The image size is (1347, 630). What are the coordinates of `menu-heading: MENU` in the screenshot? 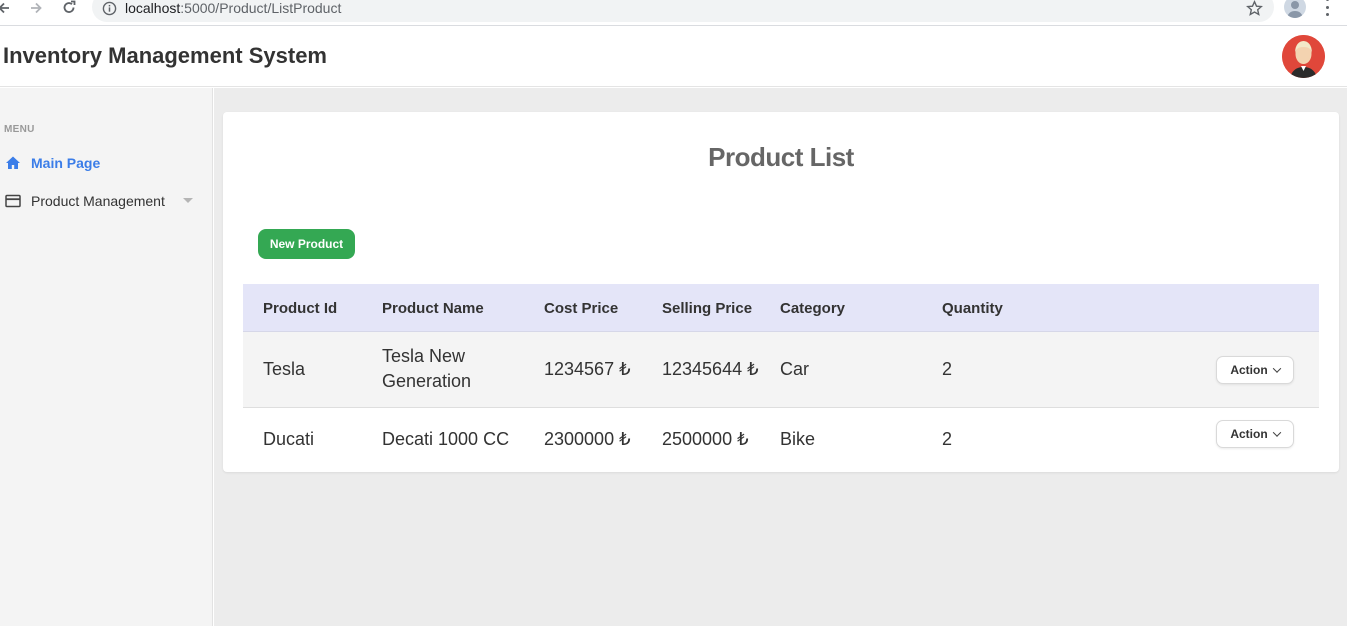 It's located at (19, 129).